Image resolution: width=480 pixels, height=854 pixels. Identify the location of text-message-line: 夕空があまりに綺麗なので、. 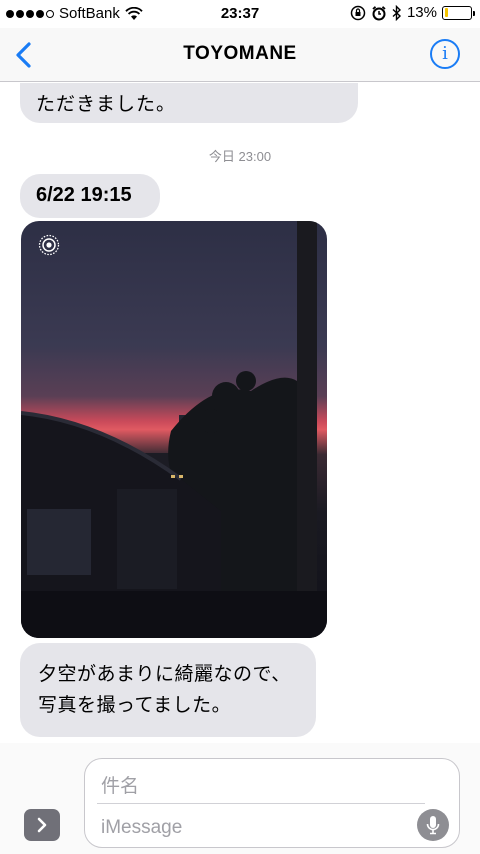
(164, 674).